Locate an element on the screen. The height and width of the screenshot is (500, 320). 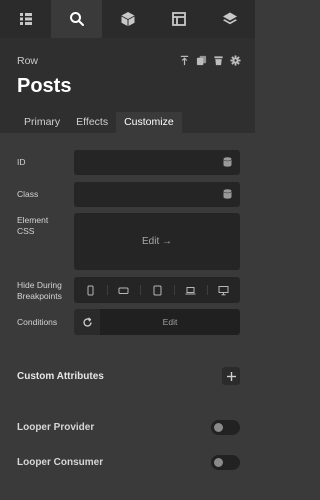
breakpoint-lg is located at coordinates (190, 290).